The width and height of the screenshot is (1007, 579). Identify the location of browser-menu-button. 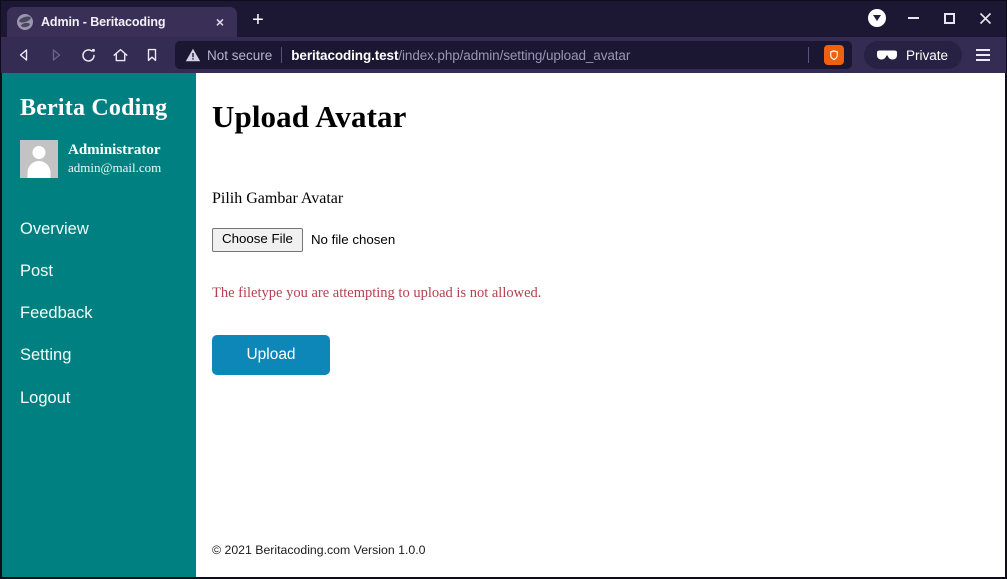
(983, 55).